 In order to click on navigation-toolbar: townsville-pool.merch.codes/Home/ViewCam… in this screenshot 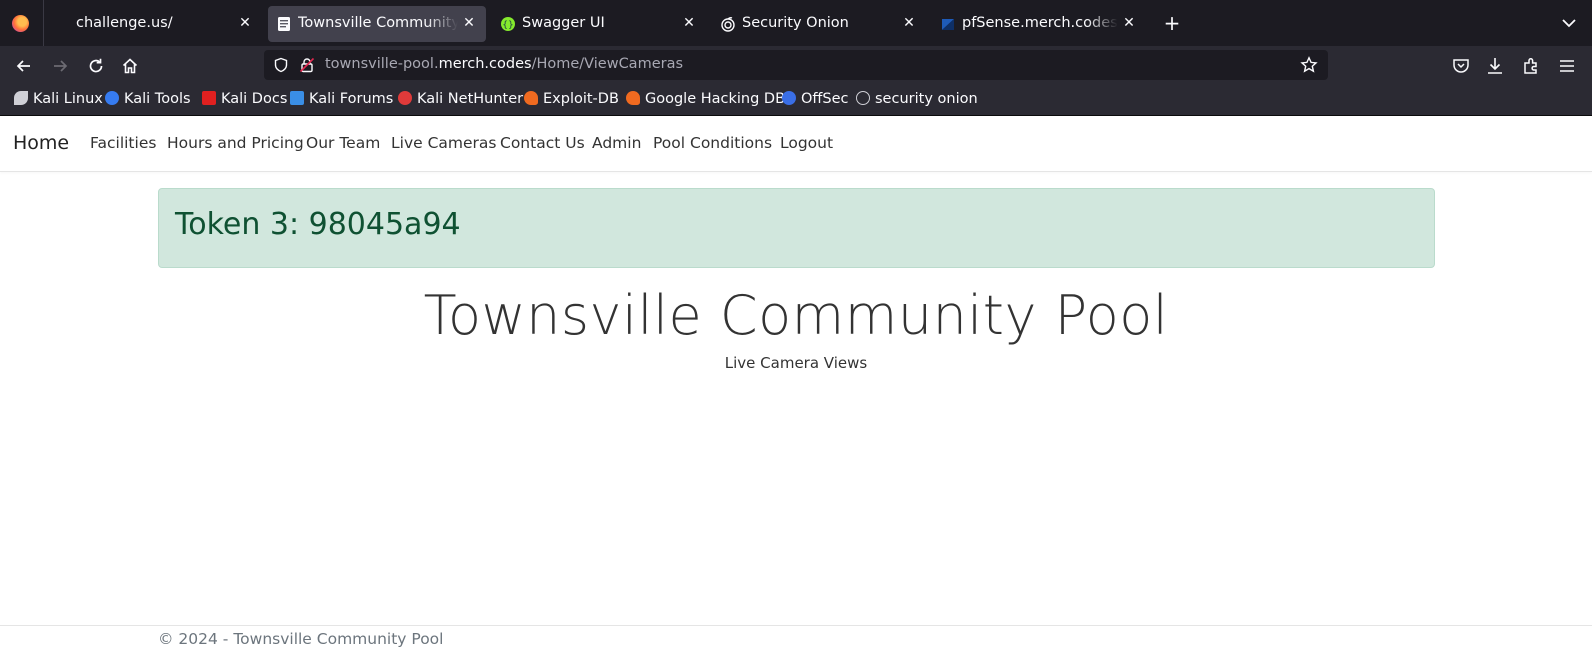, I will do `click(796, 66)`.